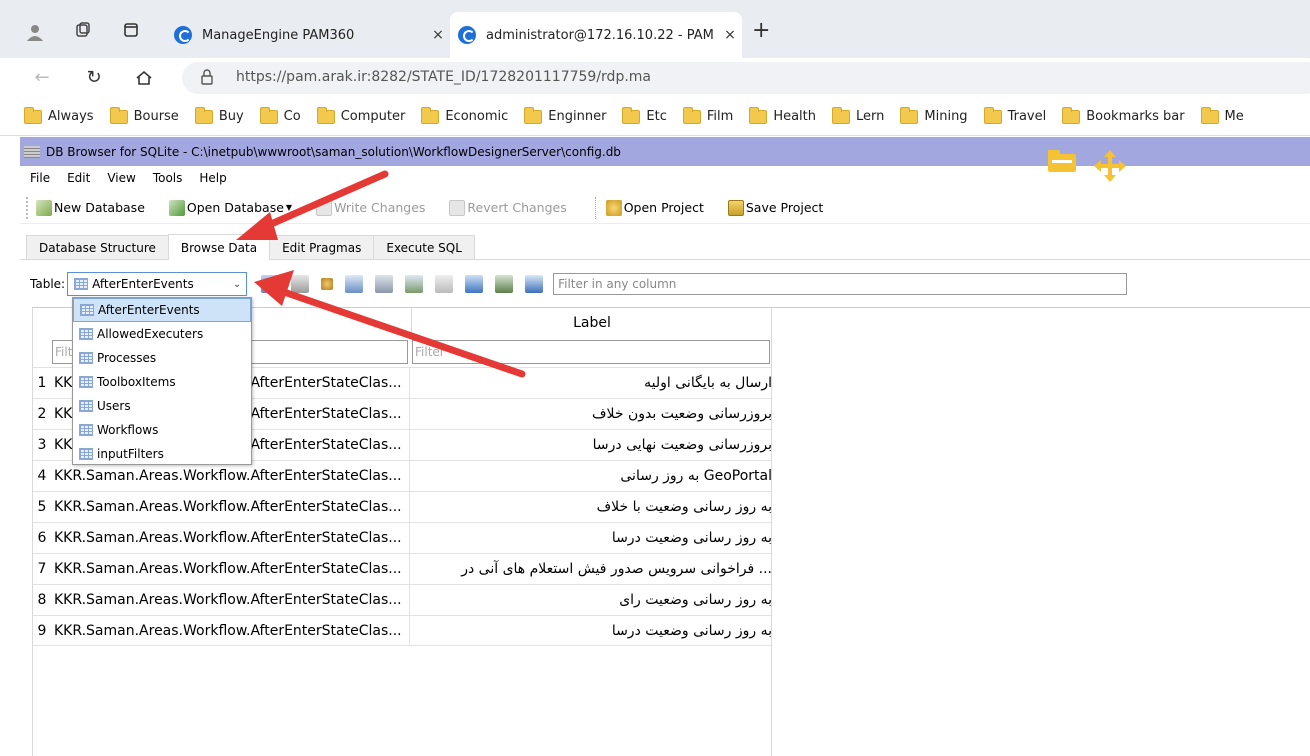 This screenshot has height=756, width=1310. Describe the element at coordinates (212, 178) in the screenshot. I see `menu-help: Help` at that location.